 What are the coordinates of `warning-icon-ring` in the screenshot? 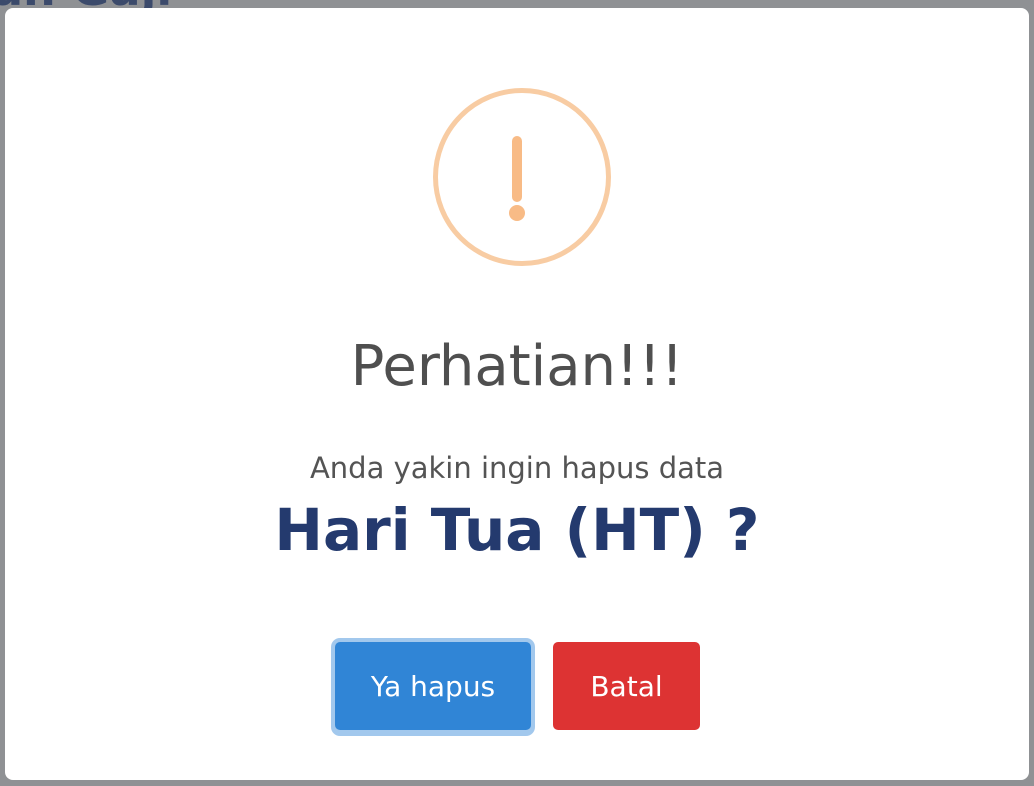 It's located at (522, 177).